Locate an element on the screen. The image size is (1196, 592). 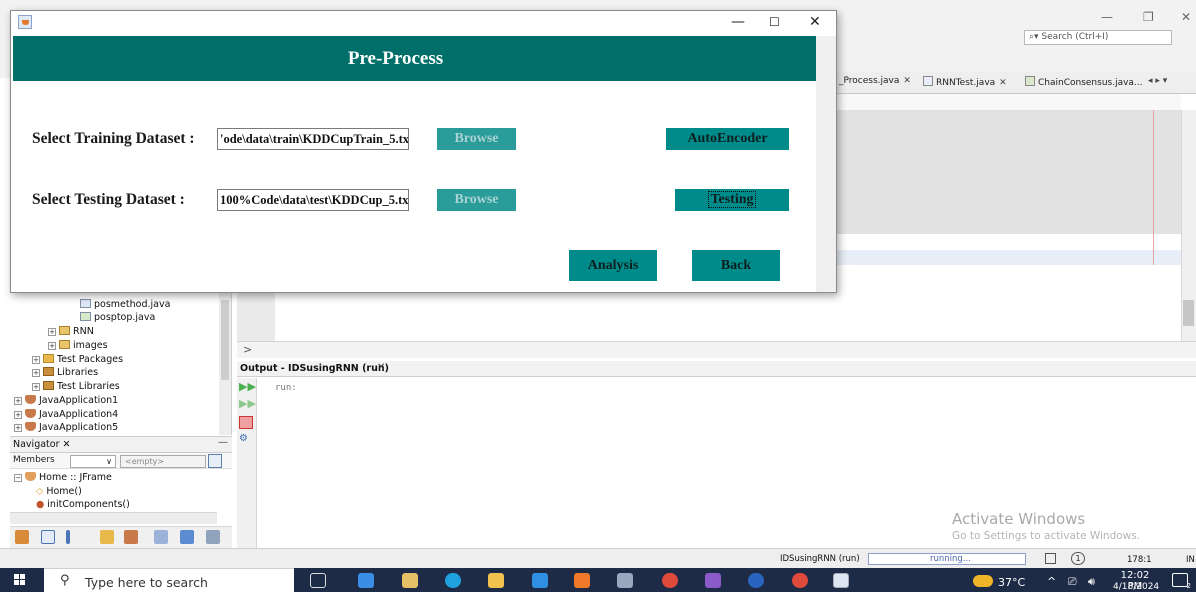
system-tray-icons: ^ ⎚ 🔊︎ is located at coordinates (1073, 582).